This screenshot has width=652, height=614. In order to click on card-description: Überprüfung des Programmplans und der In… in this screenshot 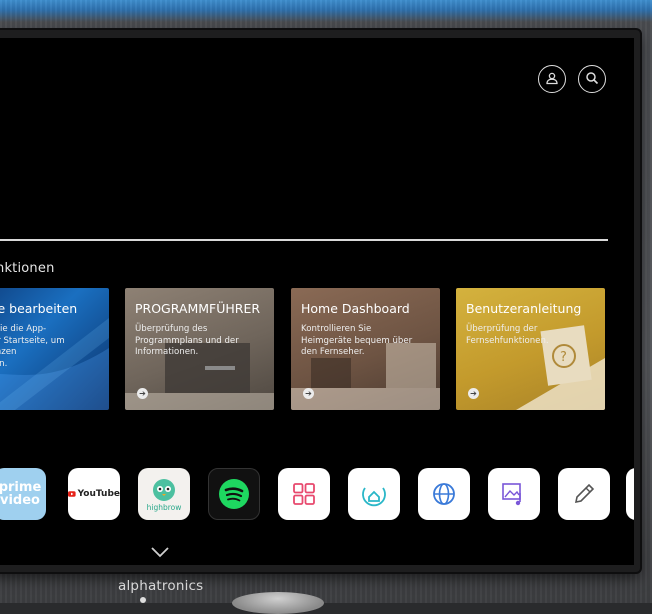, I will do `click(187, 340)`.